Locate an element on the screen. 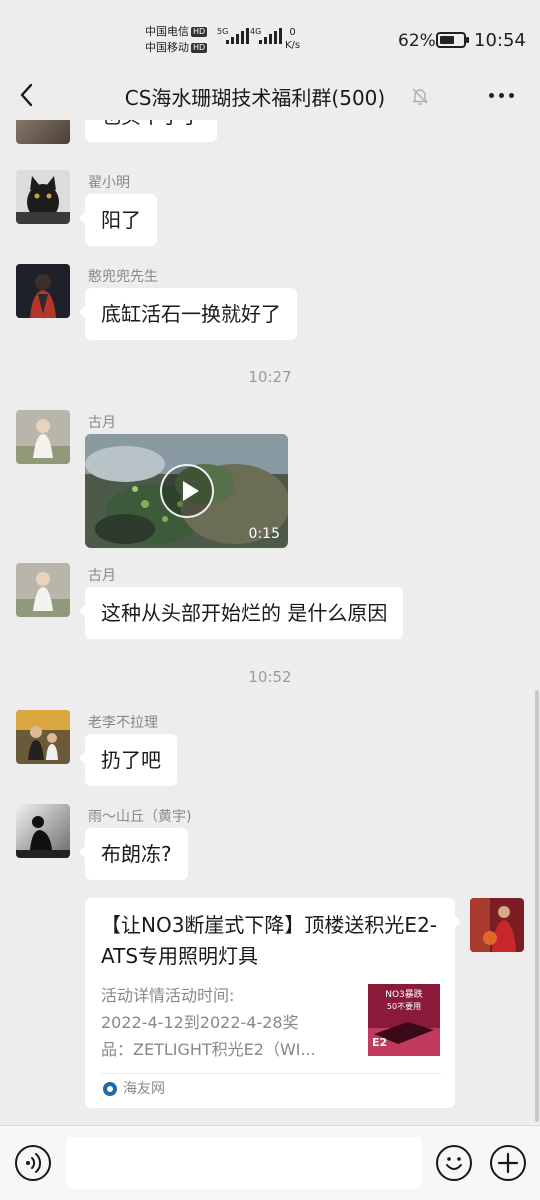 Image resolution: width=540 pixels, height=1200 pixels. voice-button is located at coordinates (33, 1163).